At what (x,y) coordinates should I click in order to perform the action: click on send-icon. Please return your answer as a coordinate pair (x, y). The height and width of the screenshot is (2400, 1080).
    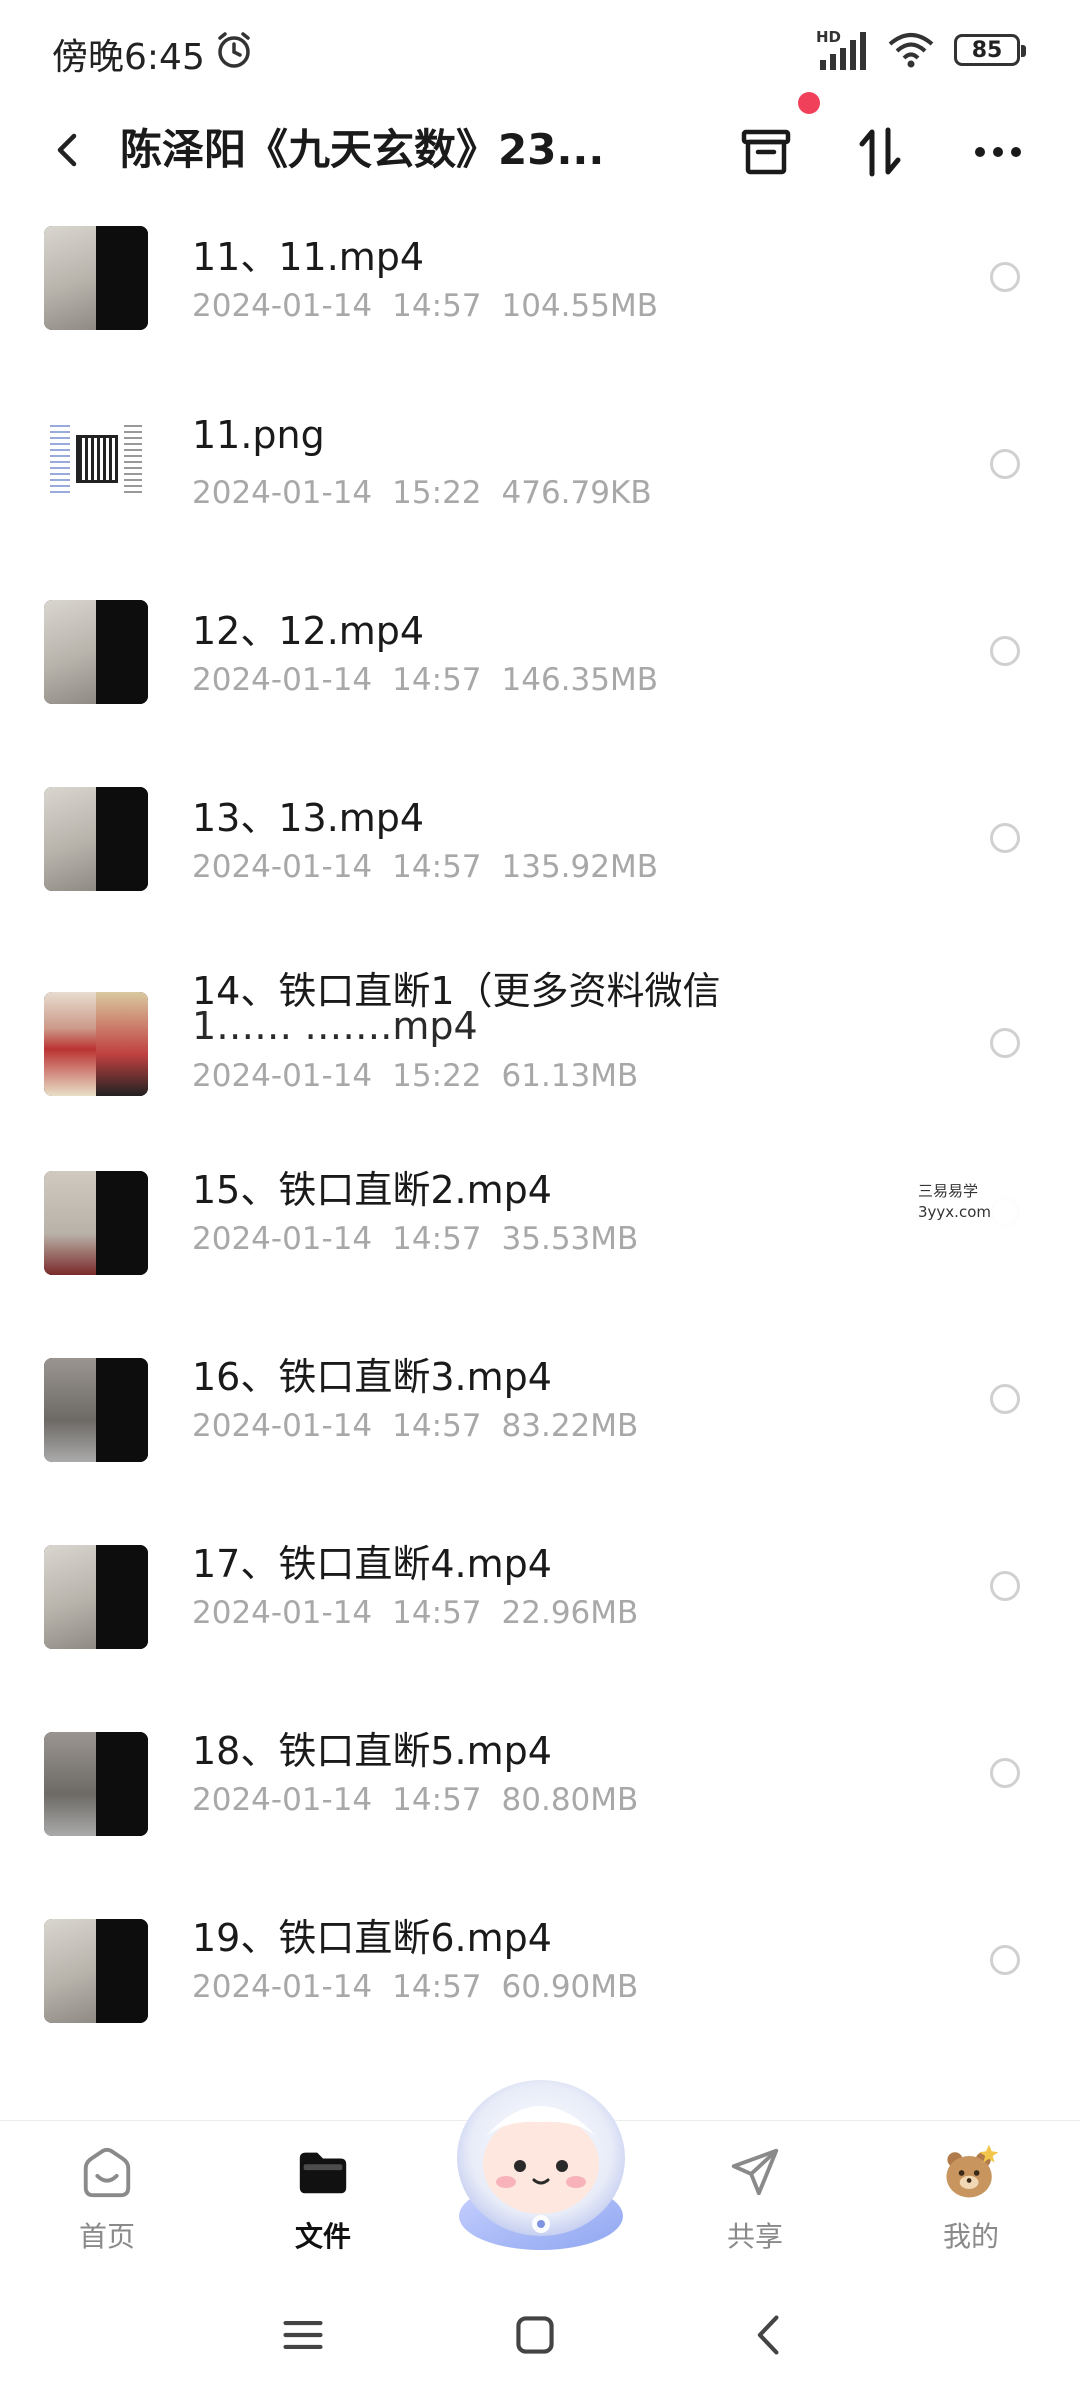
    Looking at the image, I should click on (755, 2172).